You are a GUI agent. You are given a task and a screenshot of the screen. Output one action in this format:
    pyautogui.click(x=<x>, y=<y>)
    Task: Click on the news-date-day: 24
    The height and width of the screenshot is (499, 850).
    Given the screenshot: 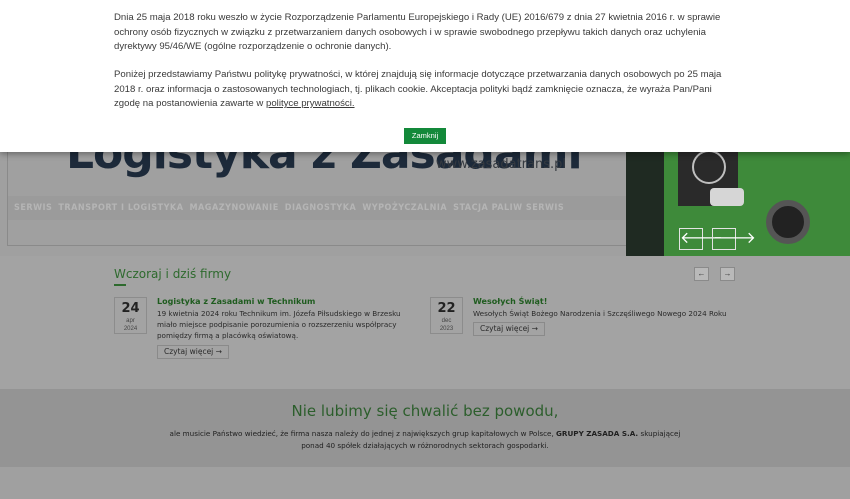 What is the action you would take?
    pyautogui.click(x=130, y=308)
    